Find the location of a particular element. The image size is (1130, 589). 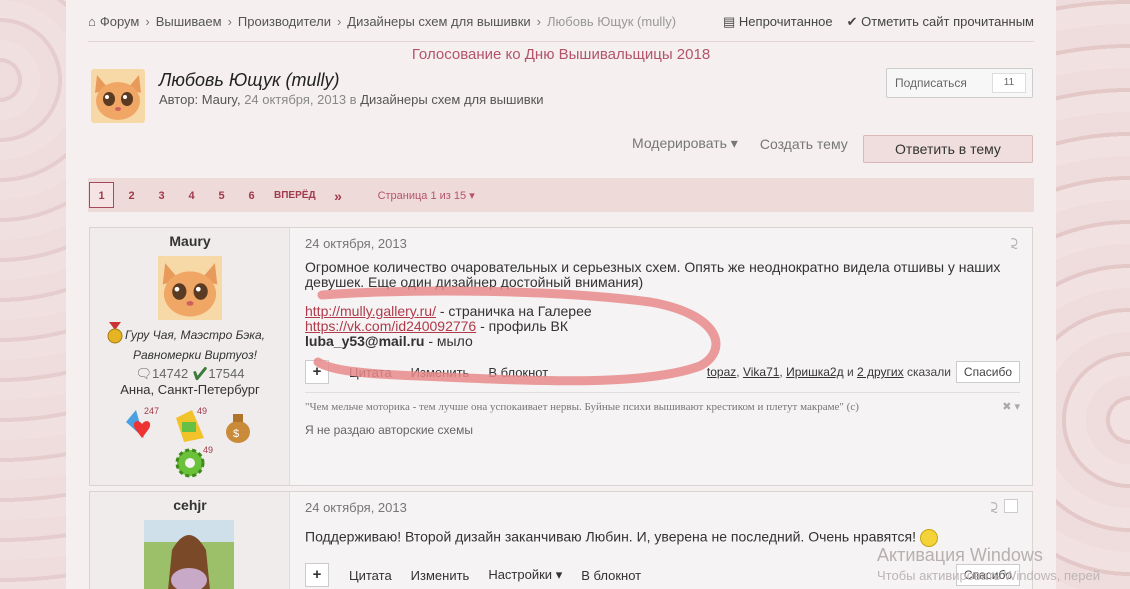

background-ornament-left is located at coordinates (35, 294).